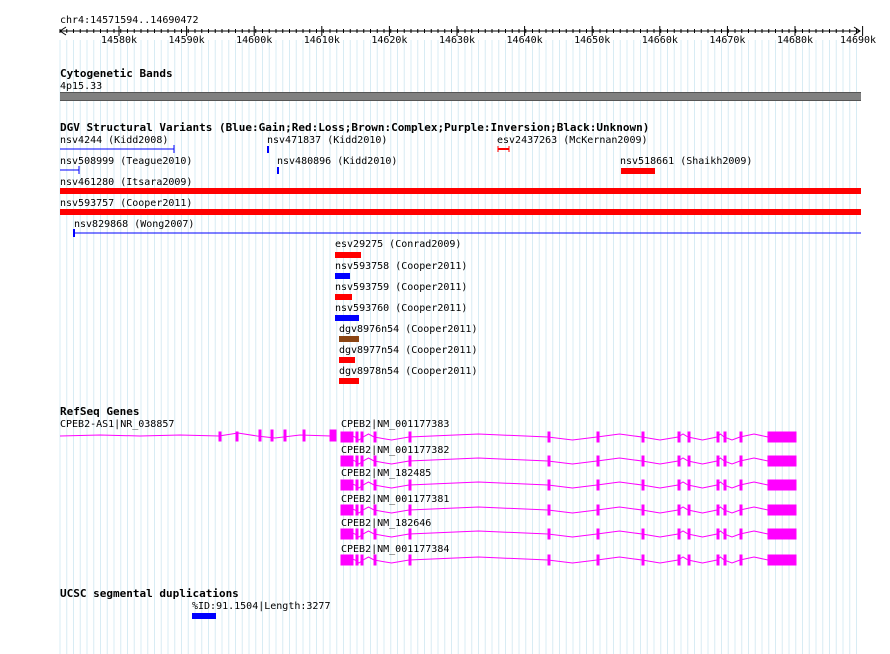 The image size is (890, 654). Describe the element at coordinates (261, 606) in the screenshot. I see `segdup-label: %ID:91.1504|Length:3277` at that location.